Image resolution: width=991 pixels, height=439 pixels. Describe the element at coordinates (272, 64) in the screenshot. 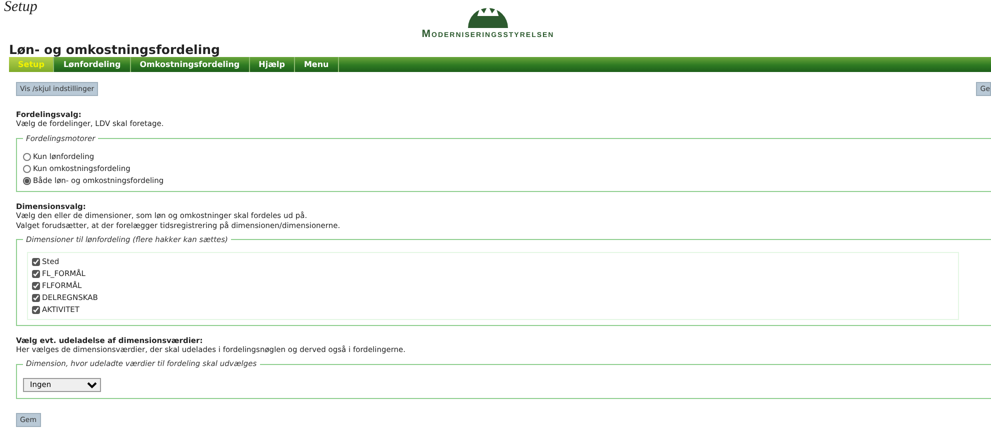

I see `tab: Hjælp` at that location.